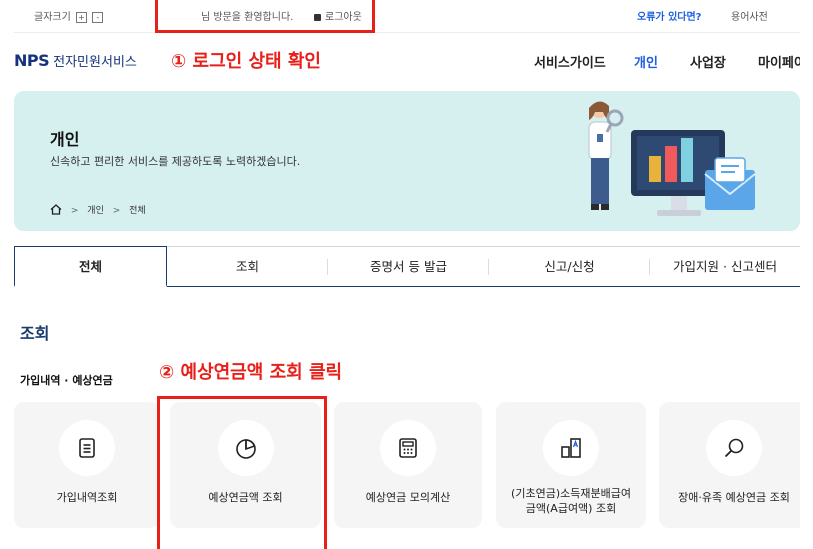  Describe the element at coordinates (571, 493) in the screenshot. I see `card-label-line1: (기초연금)소득재분배급여` at that location.